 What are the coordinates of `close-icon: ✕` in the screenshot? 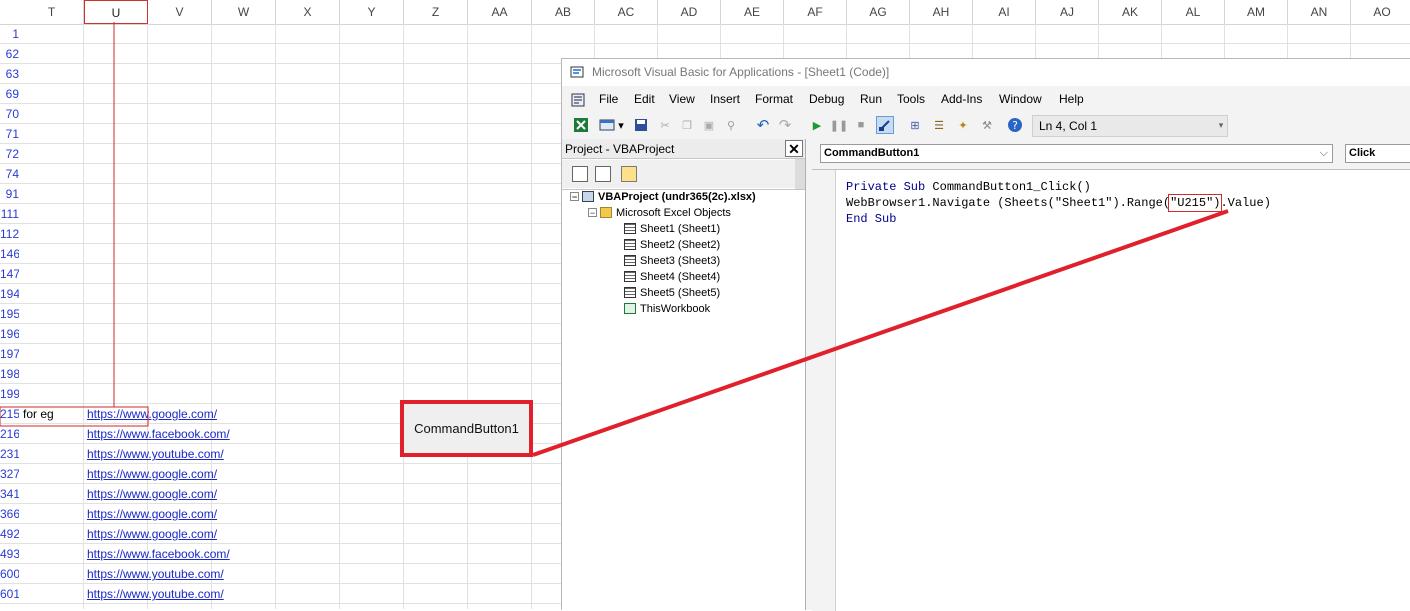 It's located at (794, 148).